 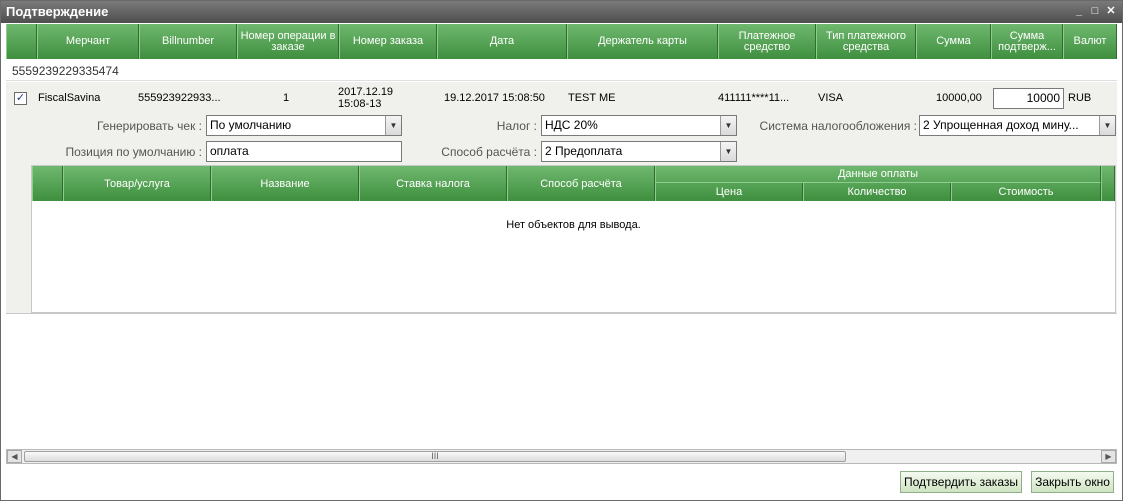 I want to click on title-bar: Подтверждение _ □ ✕, so click(x=561, y=12).